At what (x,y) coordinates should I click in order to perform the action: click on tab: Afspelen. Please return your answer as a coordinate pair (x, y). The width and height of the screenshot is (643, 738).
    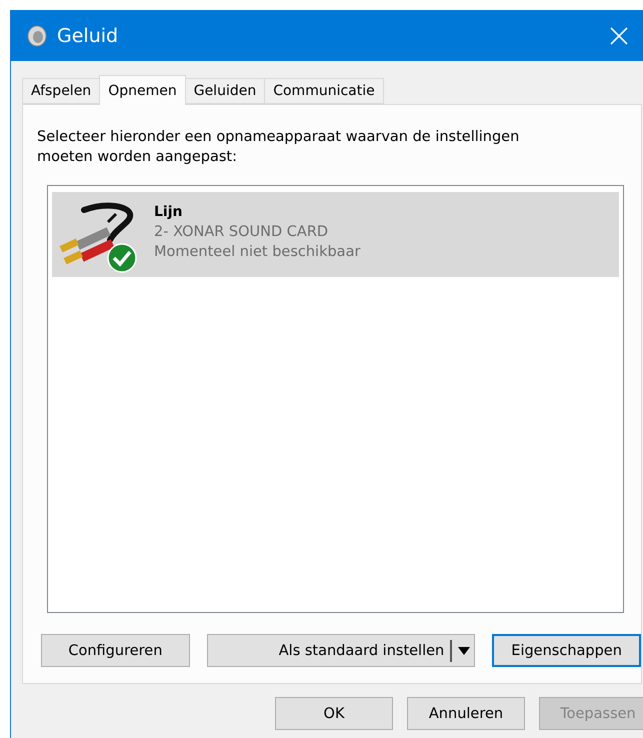
    Looking at the image, I should click on (61, 91).